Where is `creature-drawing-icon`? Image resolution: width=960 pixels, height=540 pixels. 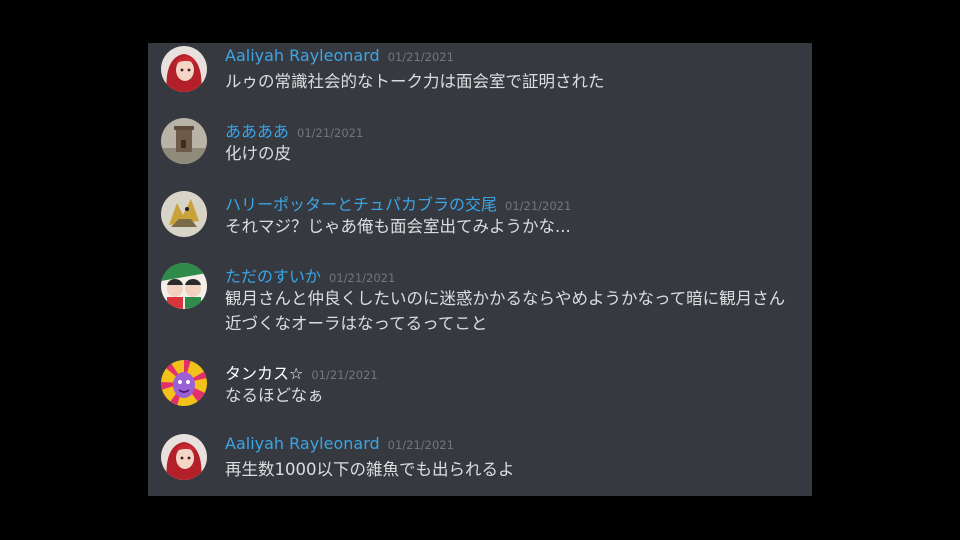
creature-drawing-icon is located at coordinates (184, 214).